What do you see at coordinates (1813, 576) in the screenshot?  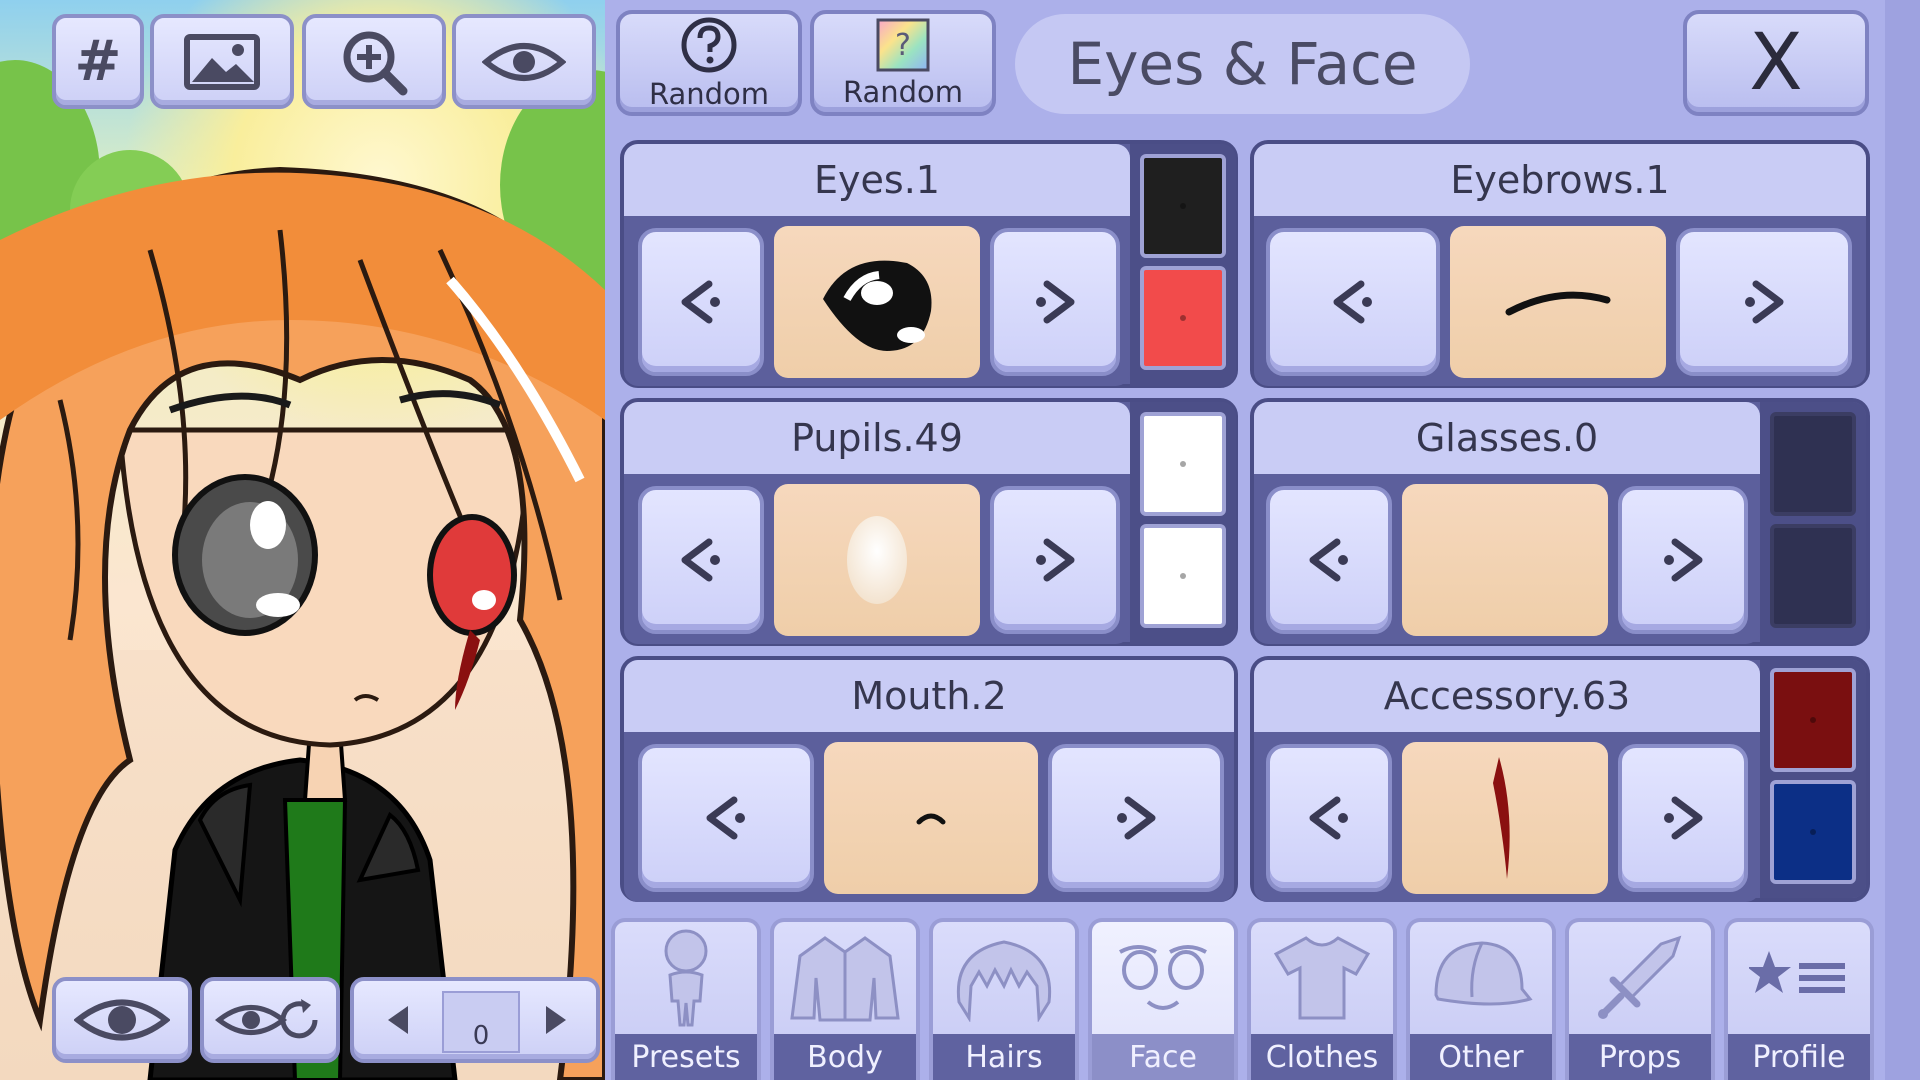 I see `glasses-color-2-swatch` at bounding box center [1813, 576].